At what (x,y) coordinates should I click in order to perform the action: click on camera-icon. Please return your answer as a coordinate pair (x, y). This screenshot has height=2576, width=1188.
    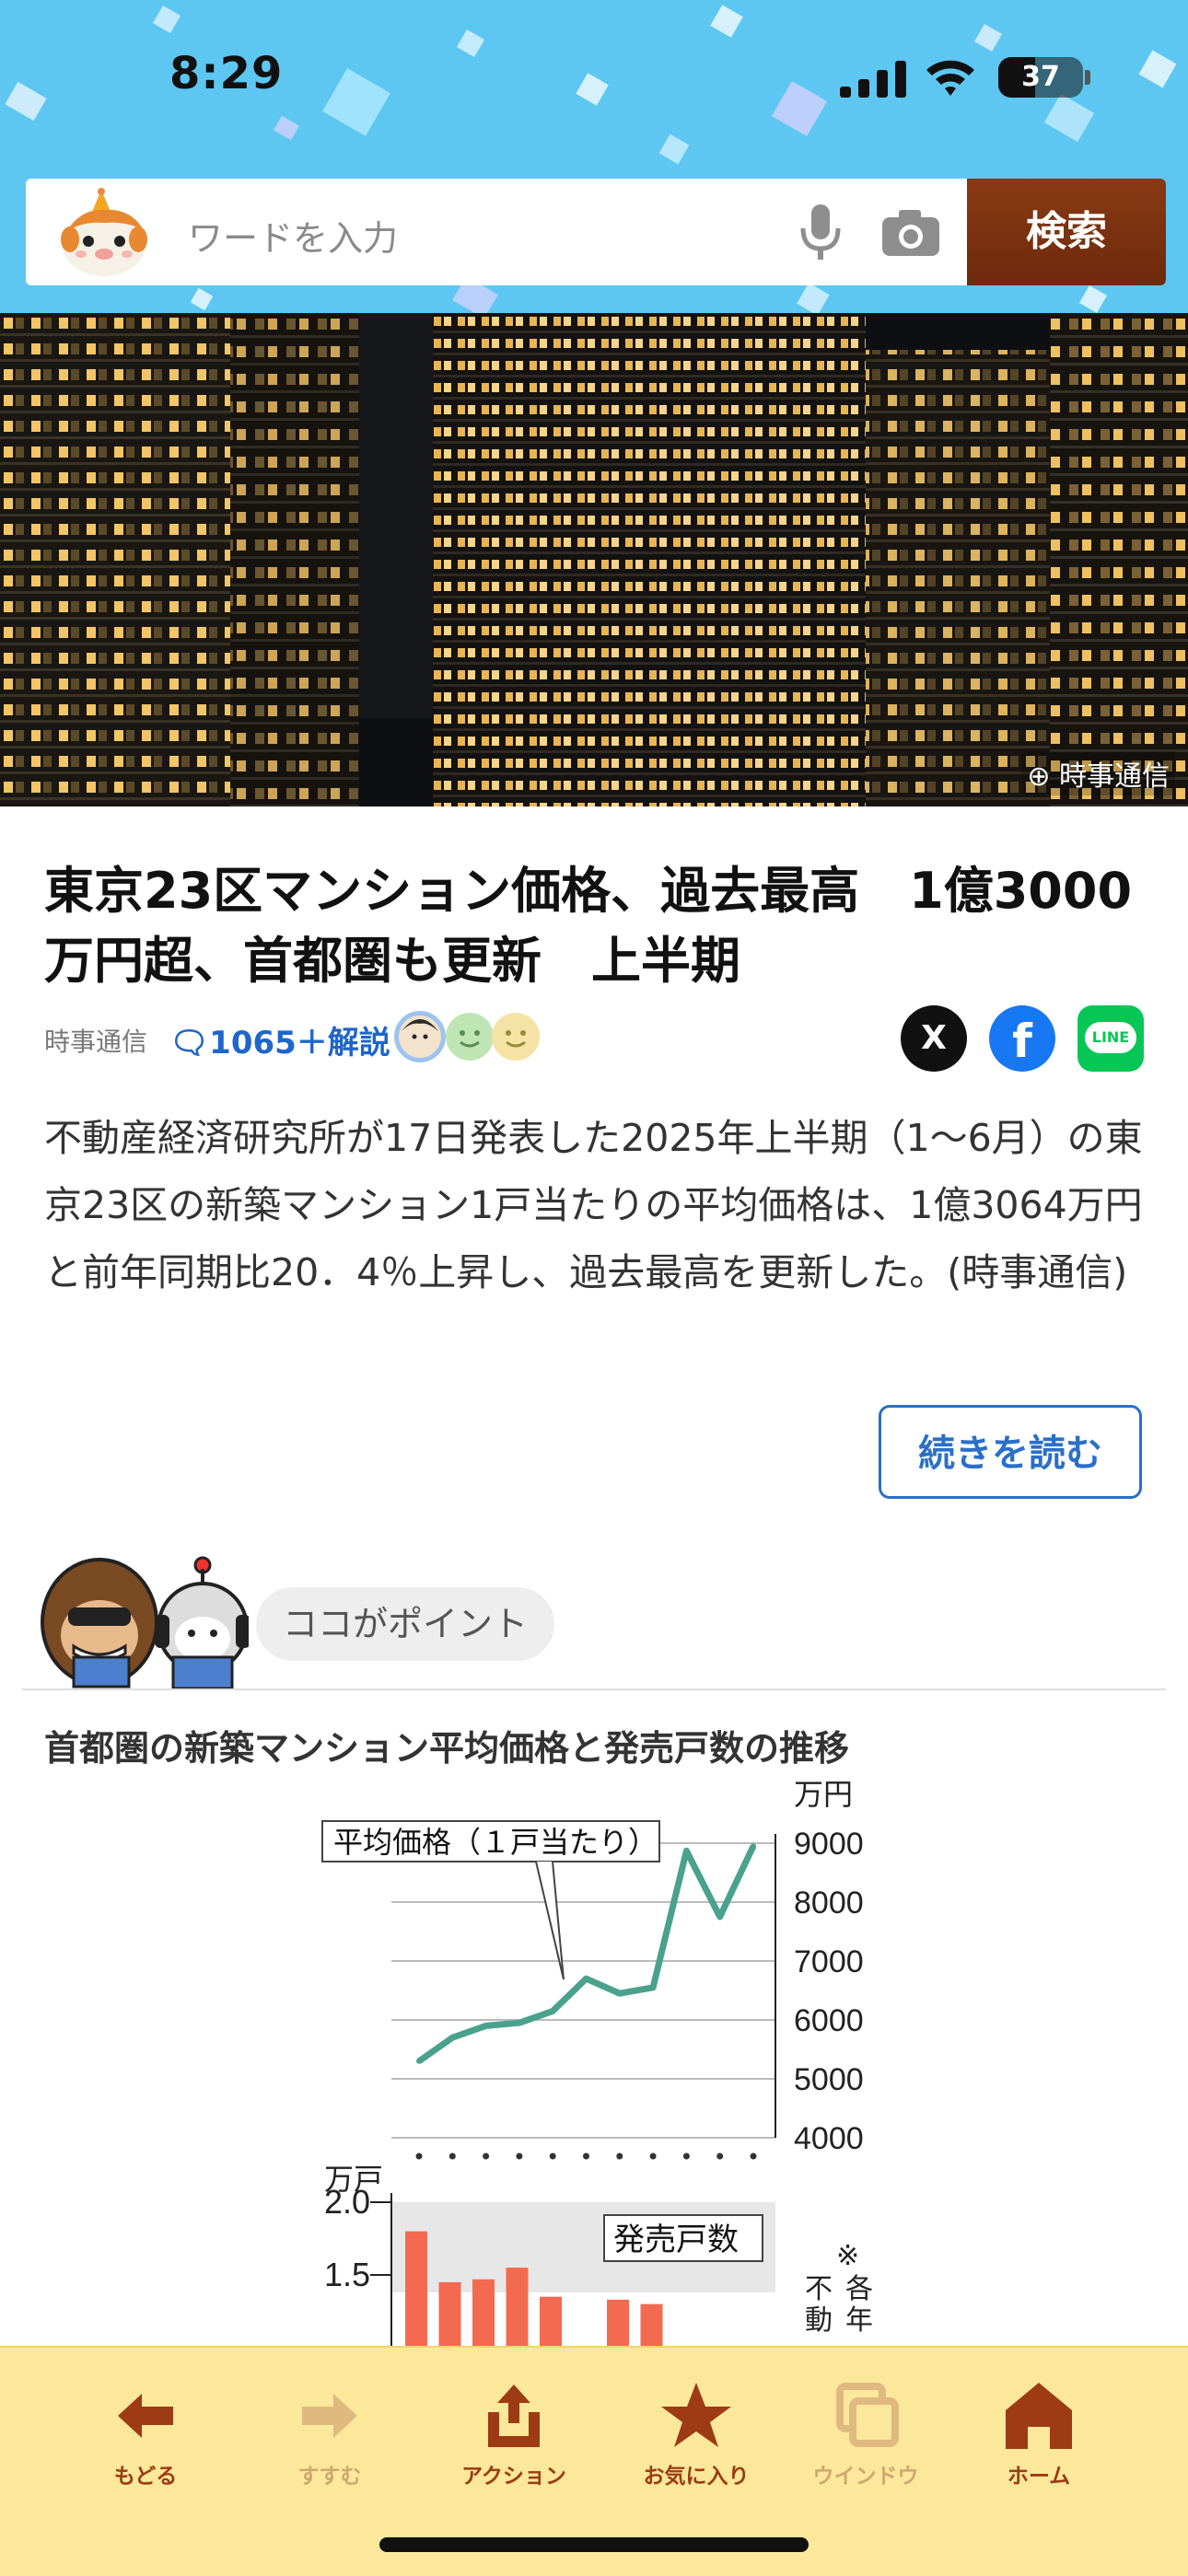
    Looking at the image, I should click on (911, 232).